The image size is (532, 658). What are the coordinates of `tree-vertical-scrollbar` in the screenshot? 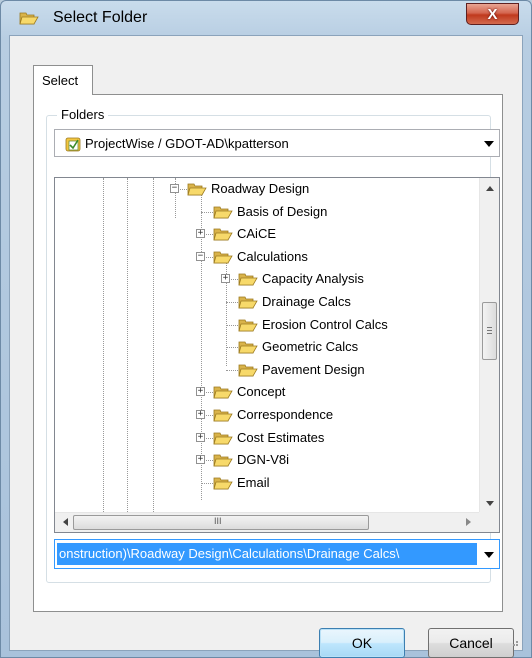 It's located at (489, 346).